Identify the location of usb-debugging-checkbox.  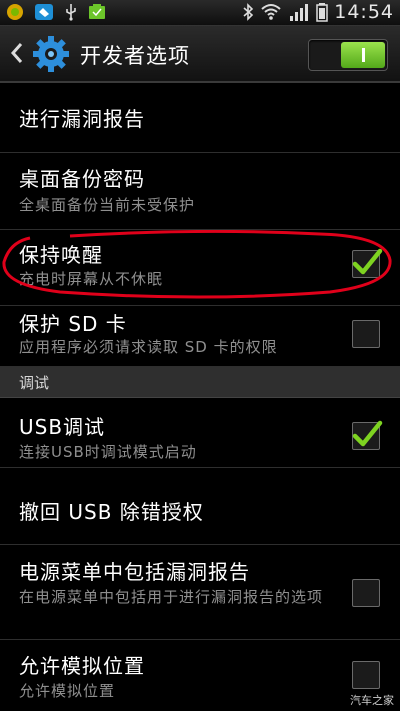
(367, 435).